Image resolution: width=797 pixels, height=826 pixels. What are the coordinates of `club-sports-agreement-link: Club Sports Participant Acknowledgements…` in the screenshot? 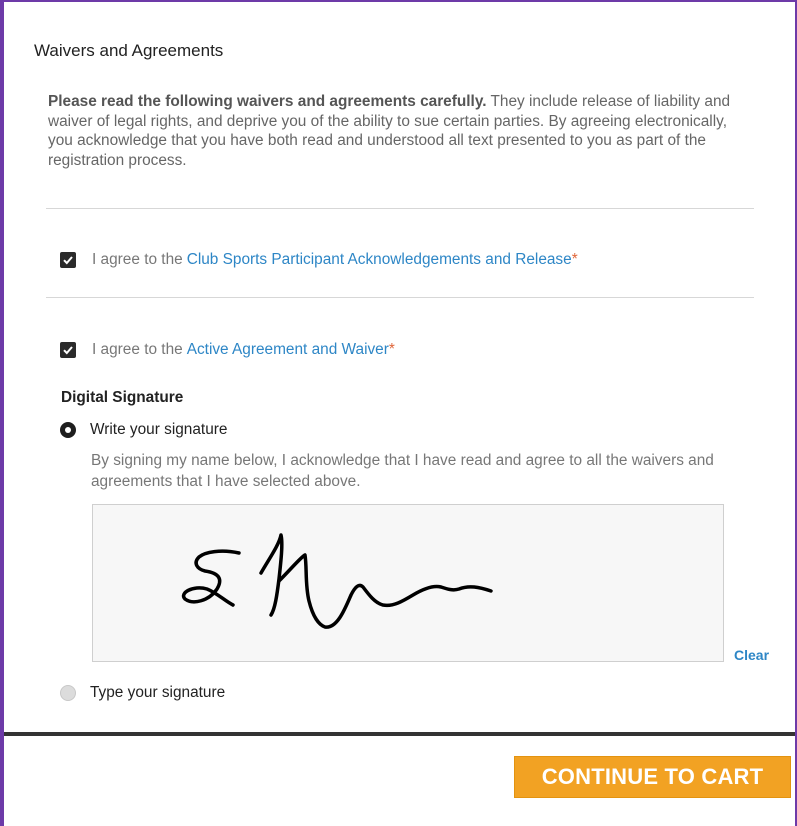 It's located at (379, 260).